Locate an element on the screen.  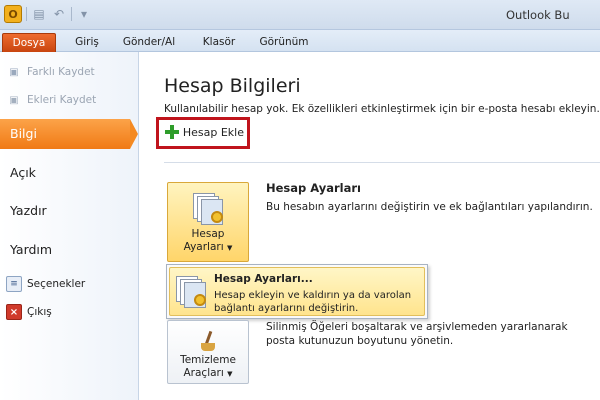
account-settings-menu-icon is located at coordinates (191, 291).